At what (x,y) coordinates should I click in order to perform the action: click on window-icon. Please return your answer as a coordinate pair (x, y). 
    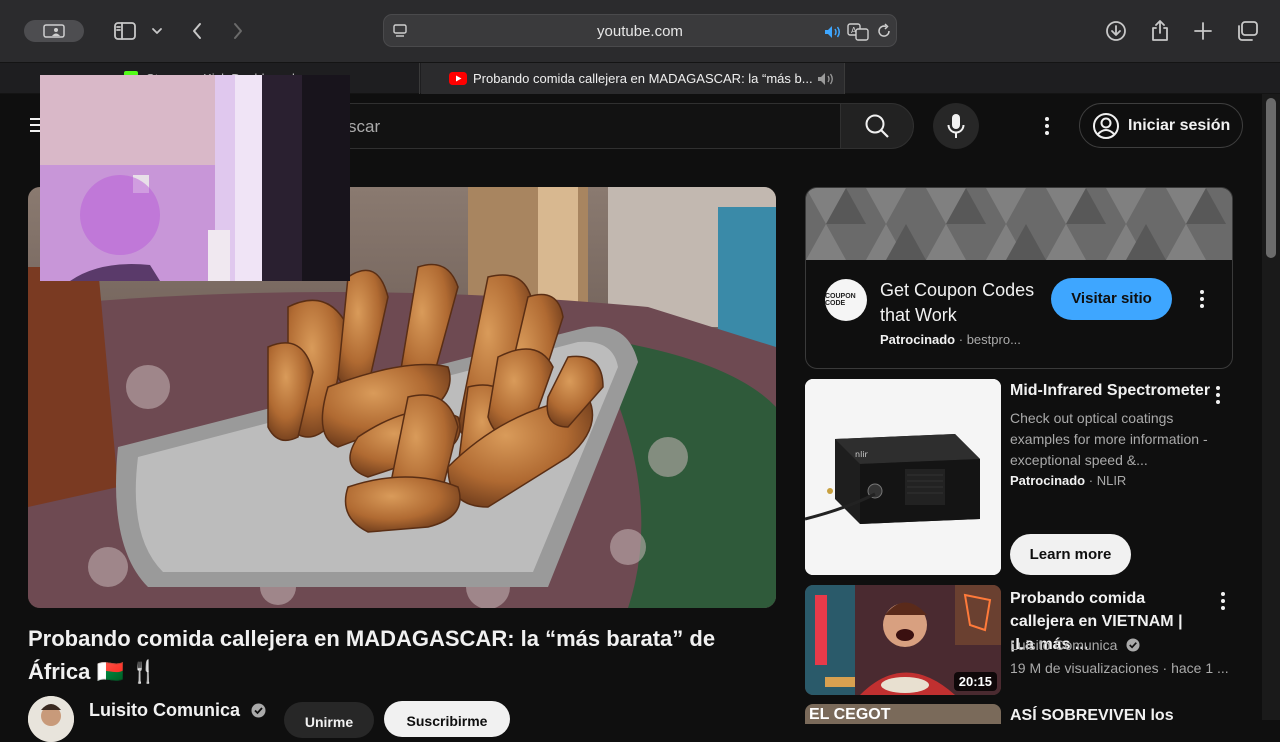
    Looking at the image, I should click on (54, 31).